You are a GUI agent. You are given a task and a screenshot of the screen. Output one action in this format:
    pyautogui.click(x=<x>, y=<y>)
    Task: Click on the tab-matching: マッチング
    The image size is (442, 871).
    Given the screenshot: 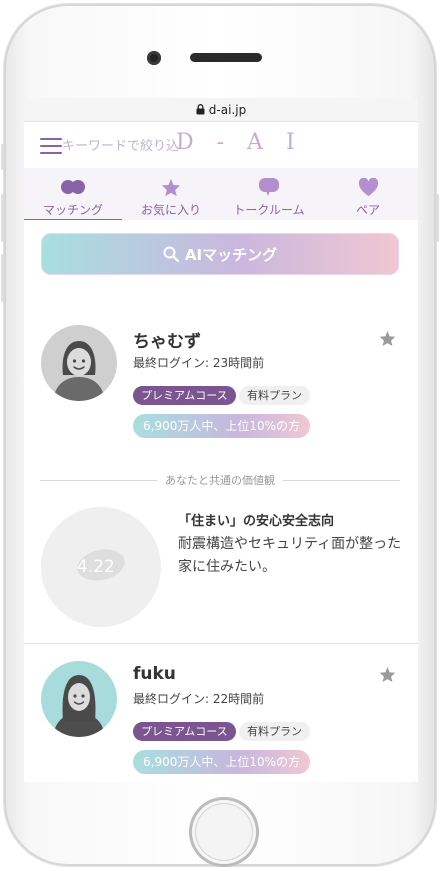 What is the action you would take?
    pyautogui.click(x=73, y=194)
    